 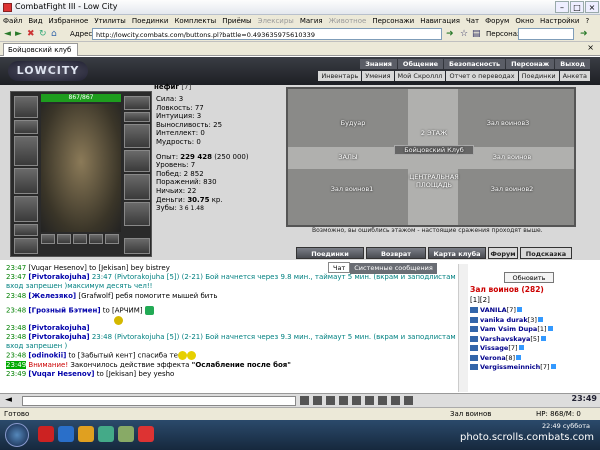 What do you see at coordinates (396, 253) in the screenshot?
I see `return-button: Возврат` at bounding box center [396, 253].